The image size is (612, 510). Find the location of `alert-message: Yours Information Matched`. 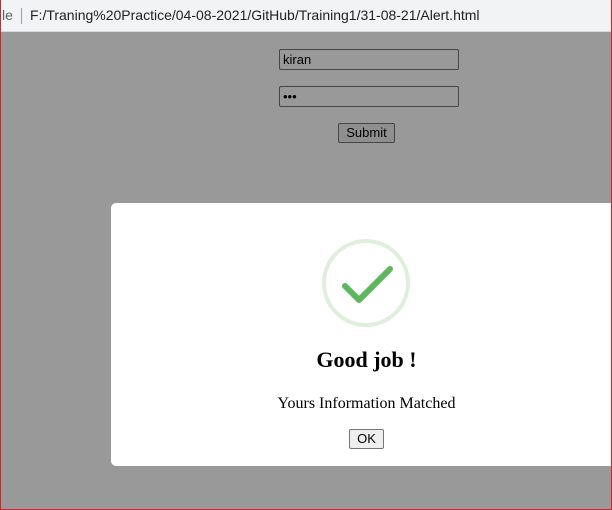

alert-message: Yours Information Matched is located at coordinates (366, 403).